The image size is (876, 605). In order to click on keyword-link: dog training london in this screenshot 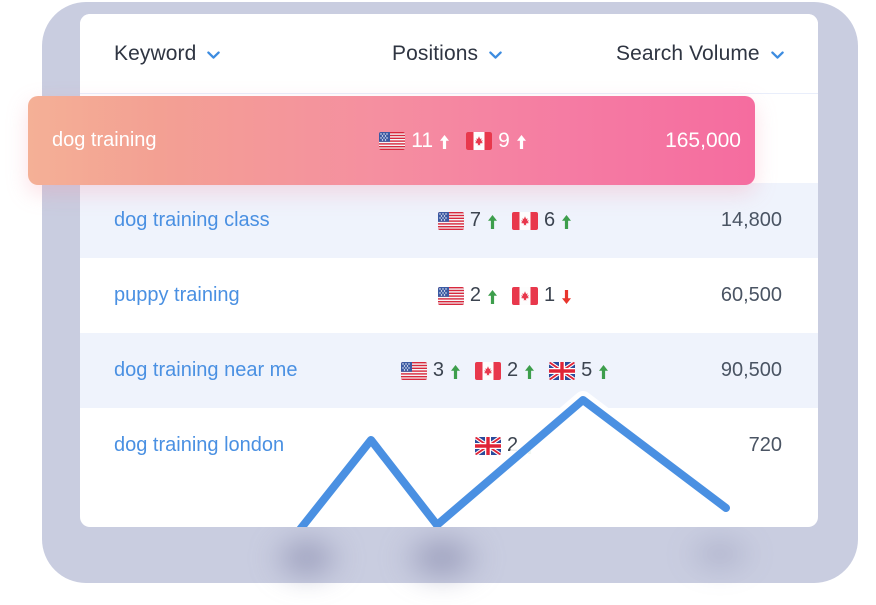, I will do `click(199, 445)`.